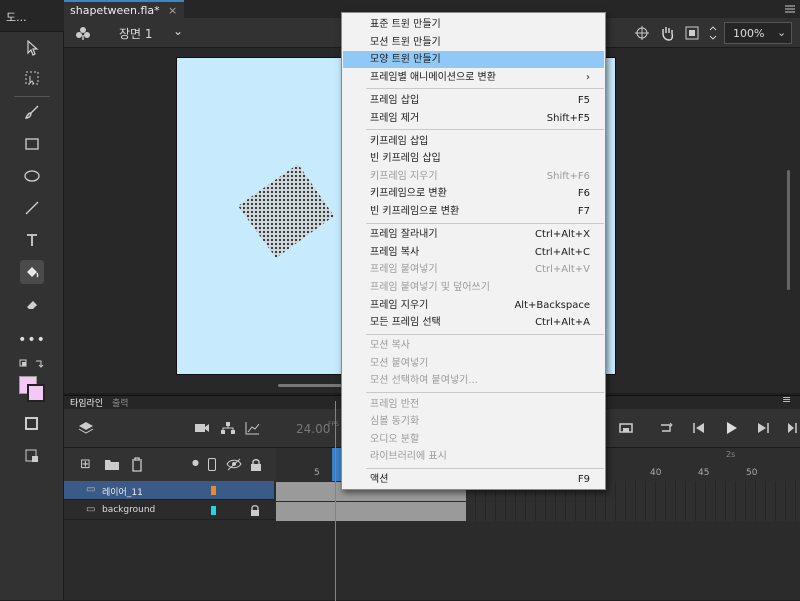 The width and height of the screenshot is (800, 601). I want to click on menu-item: 프레임 삽입 F5, so click(473, 100).